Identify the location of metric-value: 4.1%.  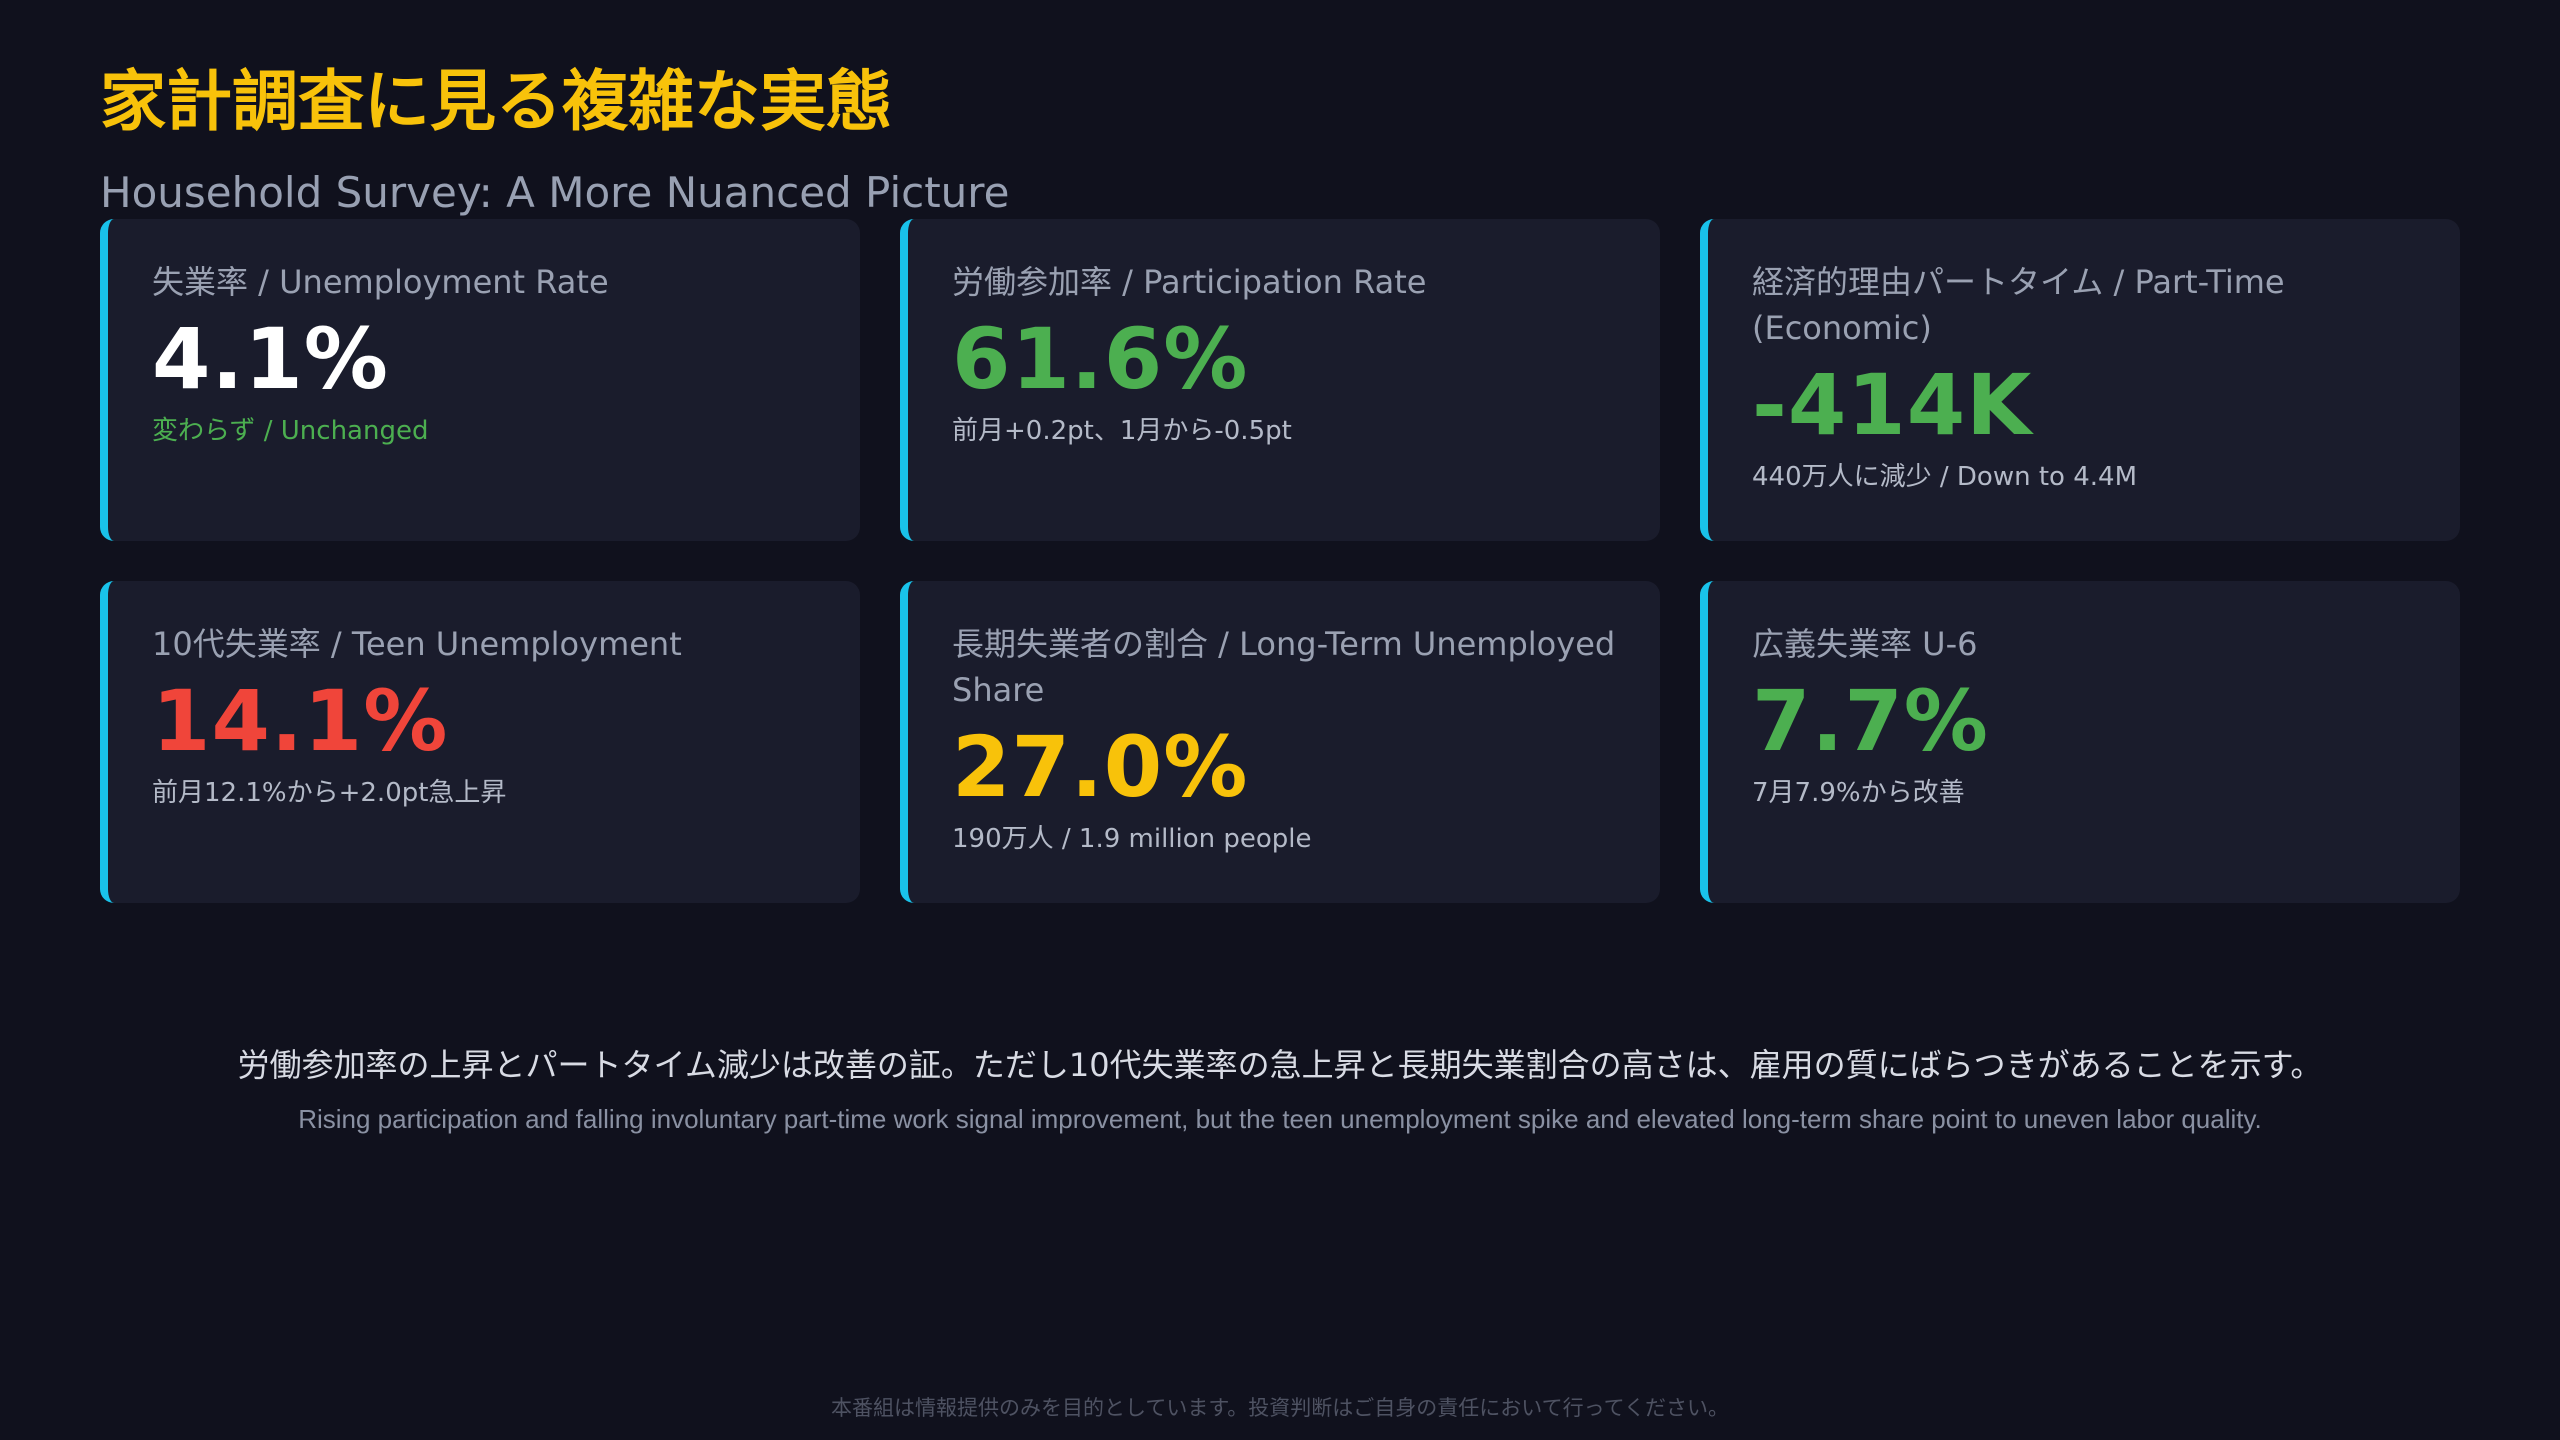
(270, 359).